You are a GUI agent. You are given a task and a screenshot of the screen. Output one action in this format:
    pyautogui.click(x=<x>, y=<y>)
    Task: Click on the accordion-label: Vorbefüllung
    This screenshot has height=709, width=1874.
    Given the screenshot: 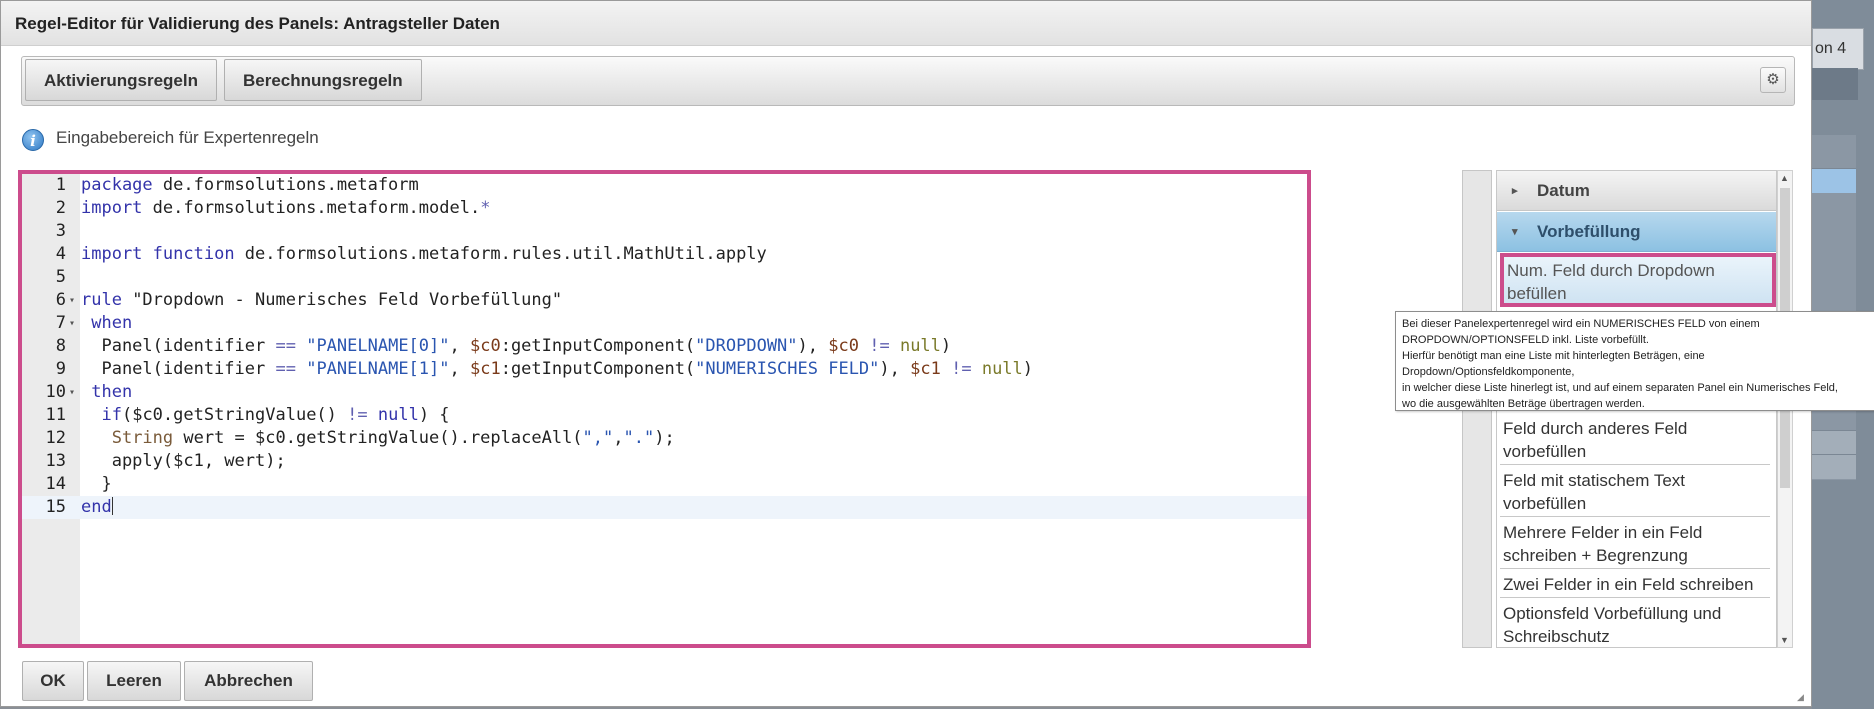 What is the action you would take?
    pyautogui.click(x=1589, y=231)
    